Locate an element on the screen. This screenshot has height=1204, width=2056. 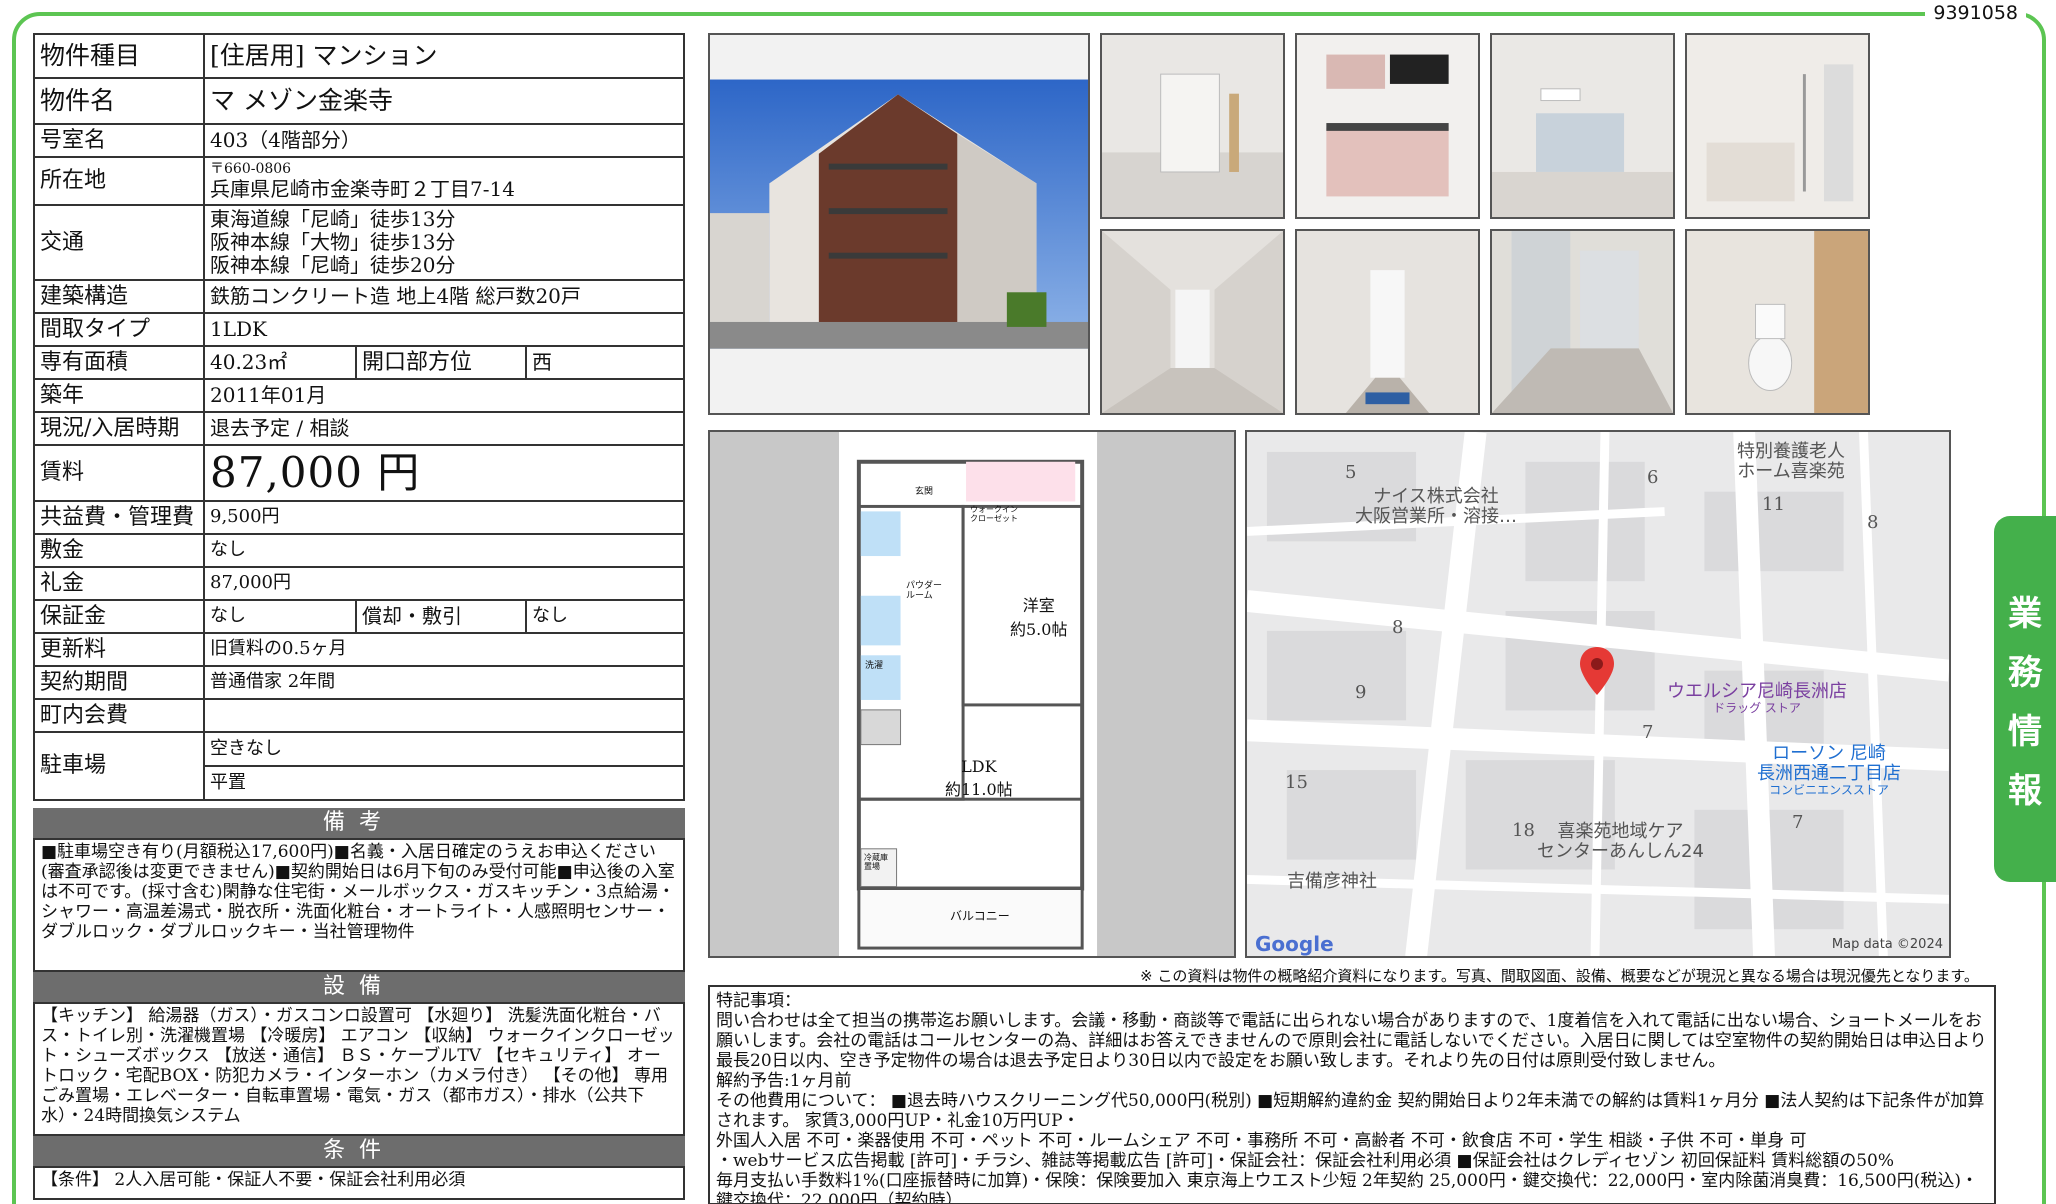
block-number: 6 is located at coordinates (1653, 477).